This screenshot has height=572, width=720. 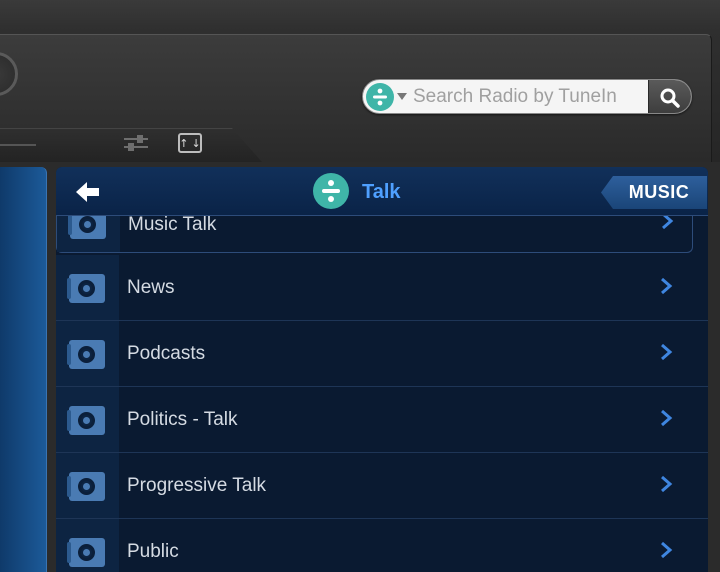 What do you see at coordinates (382, 288) in the screenshot?
I see `list-item: News` at bounding box center [382, 288].